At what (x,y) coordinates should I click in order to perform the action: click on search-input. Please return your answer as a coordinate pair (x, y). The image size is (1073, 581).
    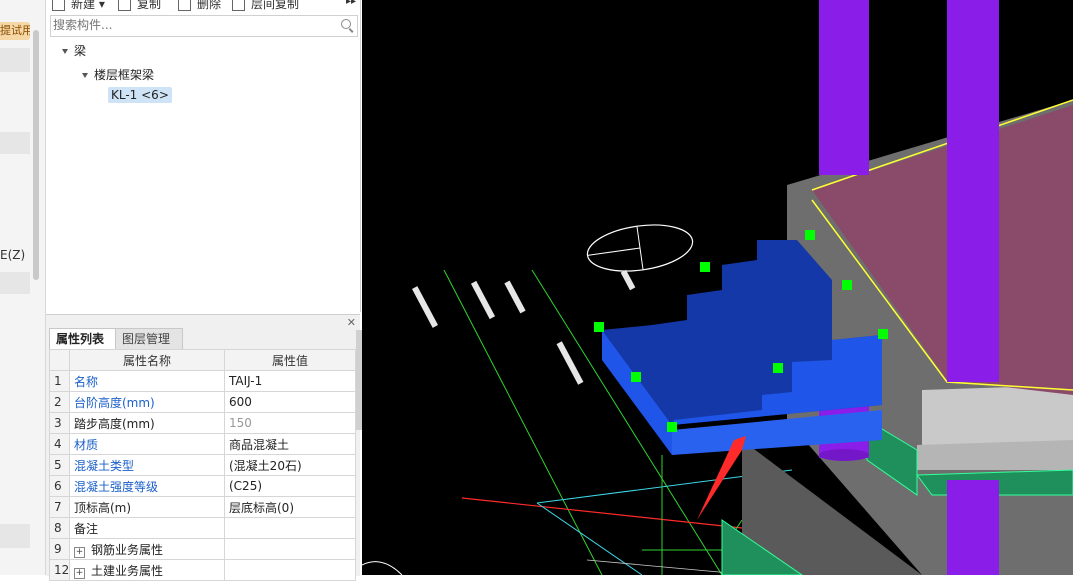
    Looking at the image, I should click on (187, 25).